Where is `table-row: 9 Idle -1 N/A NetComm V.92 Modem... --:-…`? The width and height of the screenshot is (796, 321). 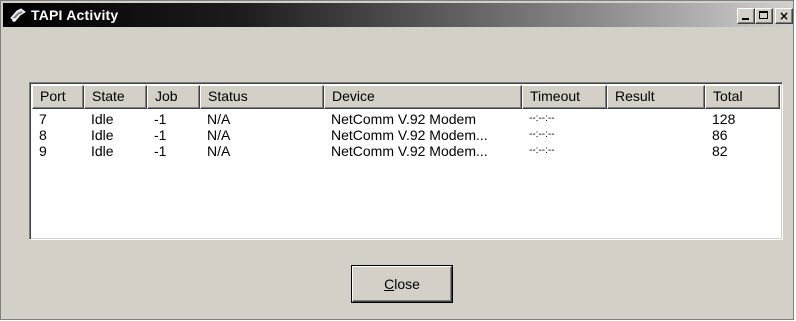
table-row: 9 Idle -1 N/A NetComm V.92 Modem... --:-… is located at coordinates (406, 151).